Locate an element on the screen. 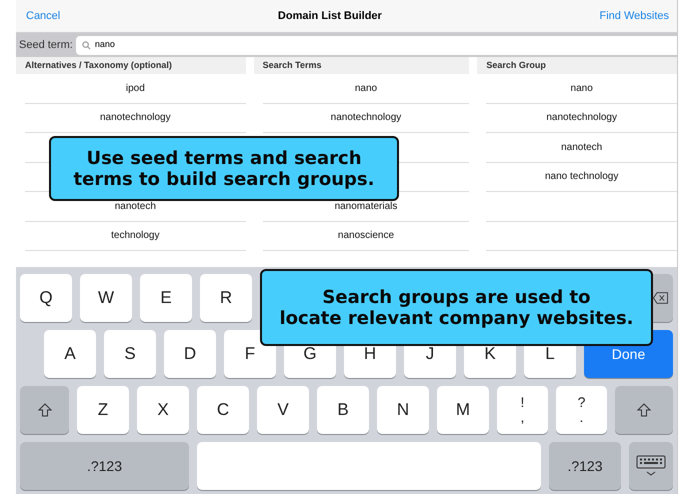 The image size is (695, 494). table-cell: ipod is located at coordinates (135, 89).